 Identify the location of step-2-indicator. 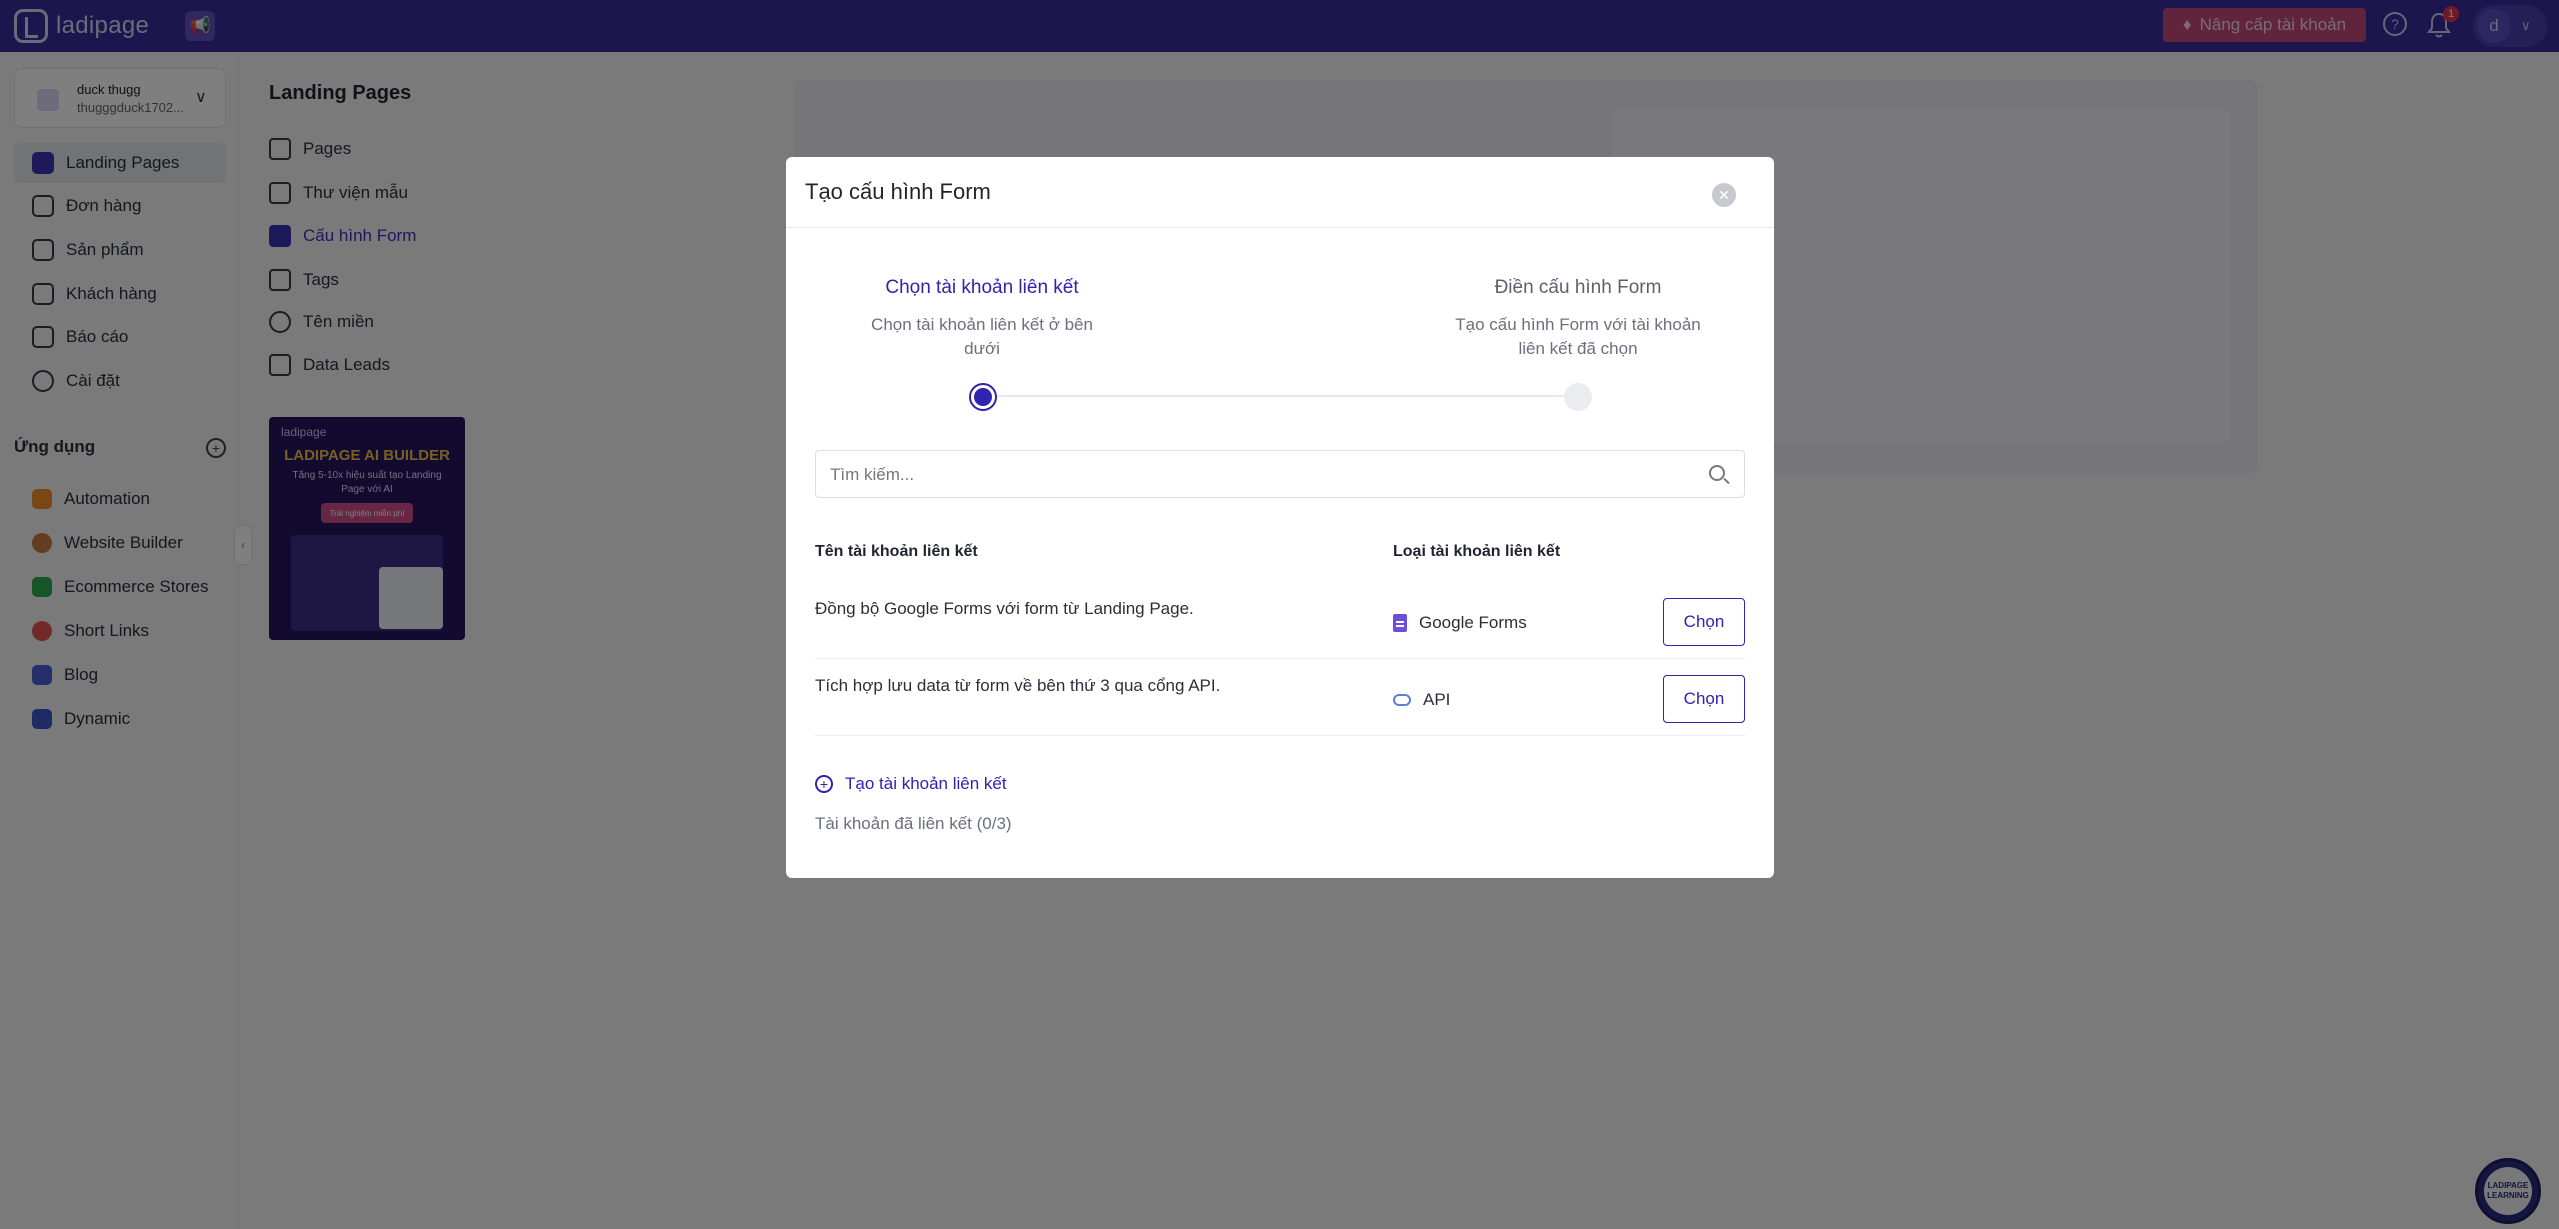
(1578, 397).